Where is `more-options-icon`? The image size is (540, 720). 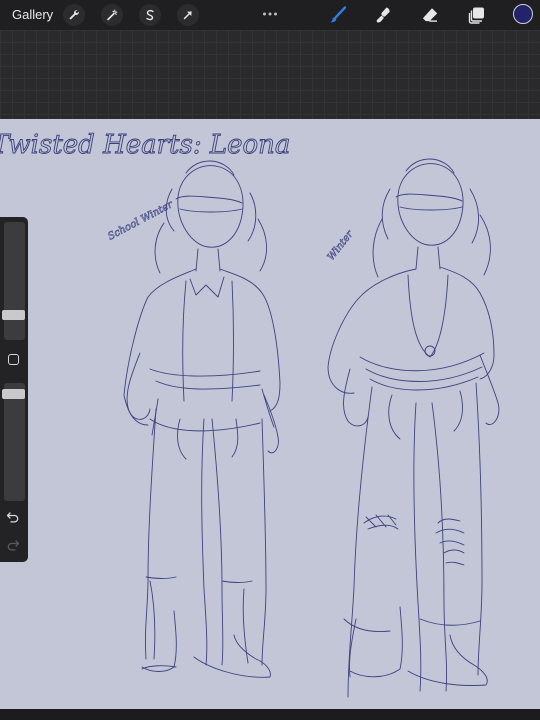
more-options-icon is located at coordinates (270, 13).